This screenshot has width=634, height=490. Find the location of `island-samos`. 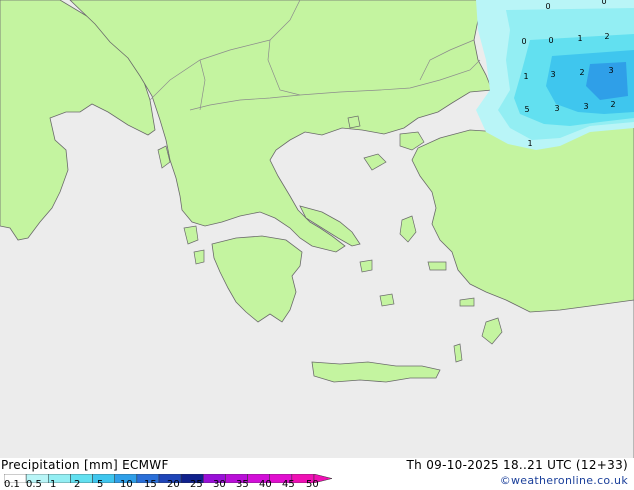

island-samos is located at coordinates (437, 266).